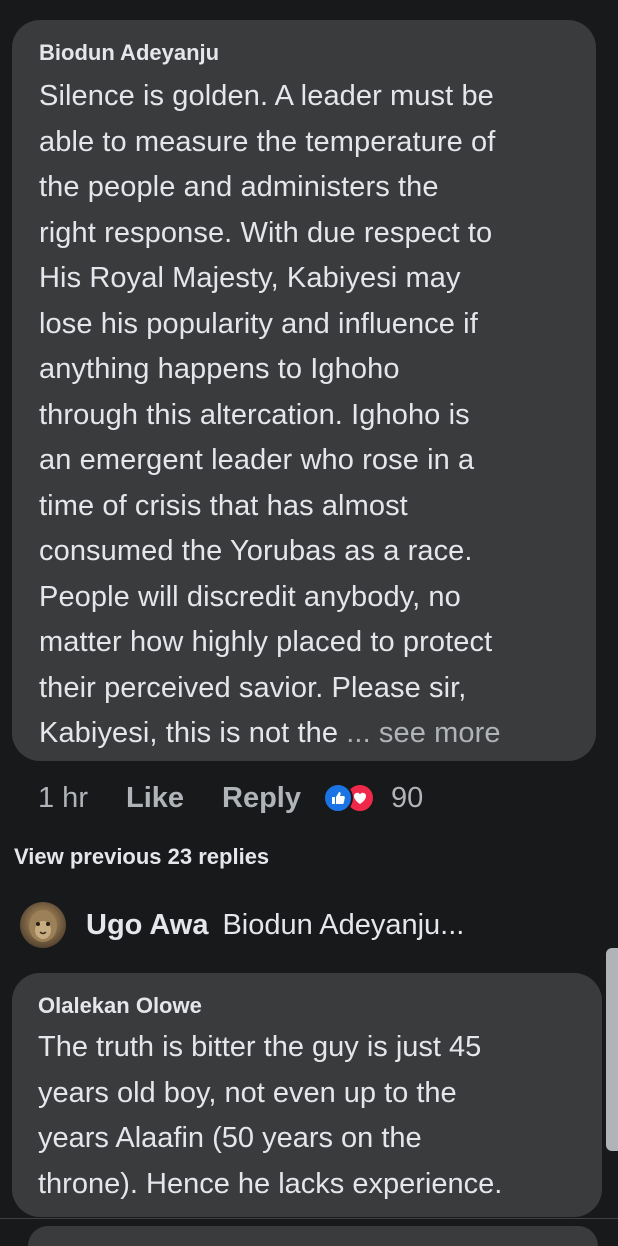 This screenshot has height=1246, width=618. What do you see at coordinates (147, 925) in the screenshot?
I see `reply-author-name: Ugo Awa` at bounding box center [147, 925].